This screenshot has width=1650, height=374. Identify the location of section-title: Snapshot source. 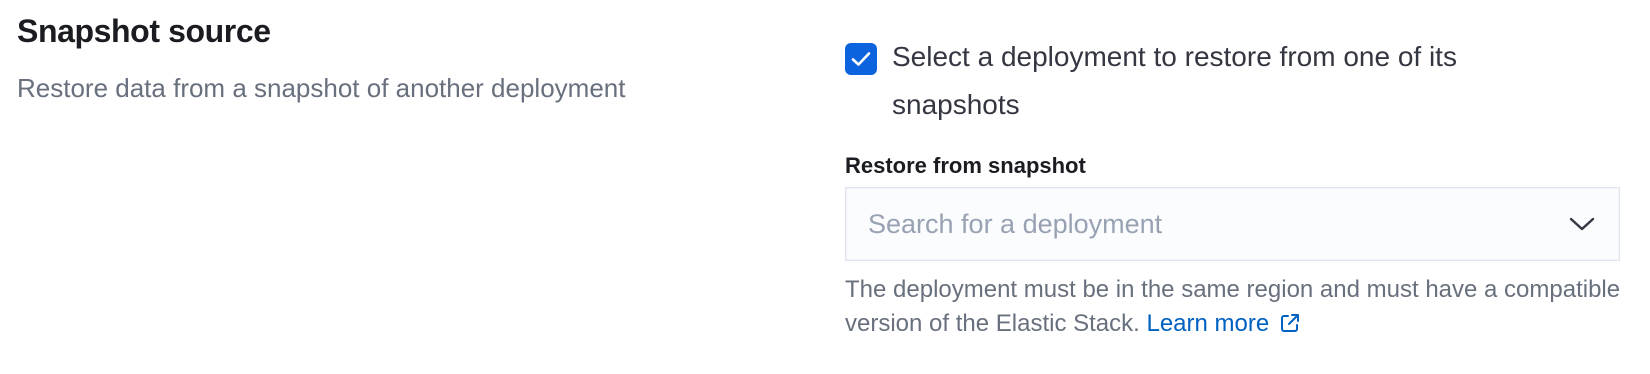
(144, 31).